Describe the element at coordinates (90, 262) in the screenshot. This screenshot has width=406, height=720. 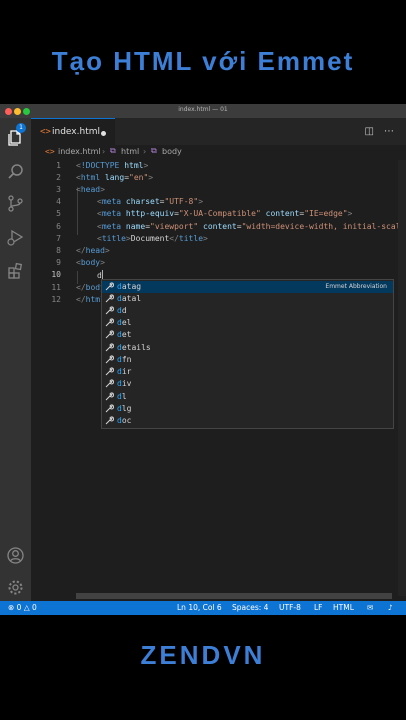
I see `code-line: <body>` at that location.